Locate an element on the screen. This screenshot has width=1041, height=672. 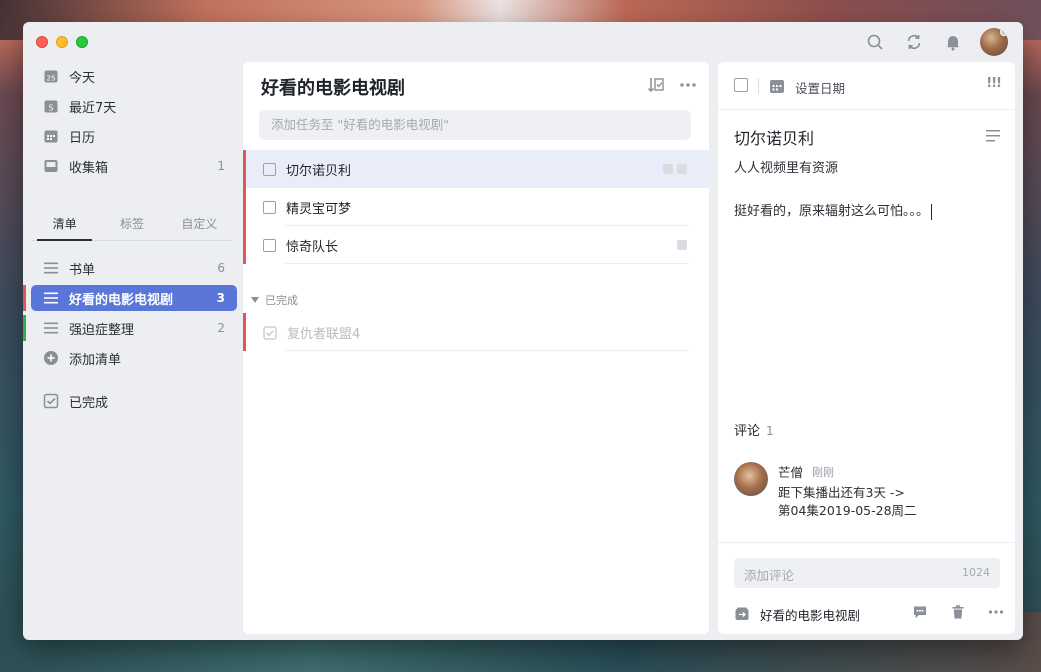
inbox-icon is located at coordinates (51, 166).